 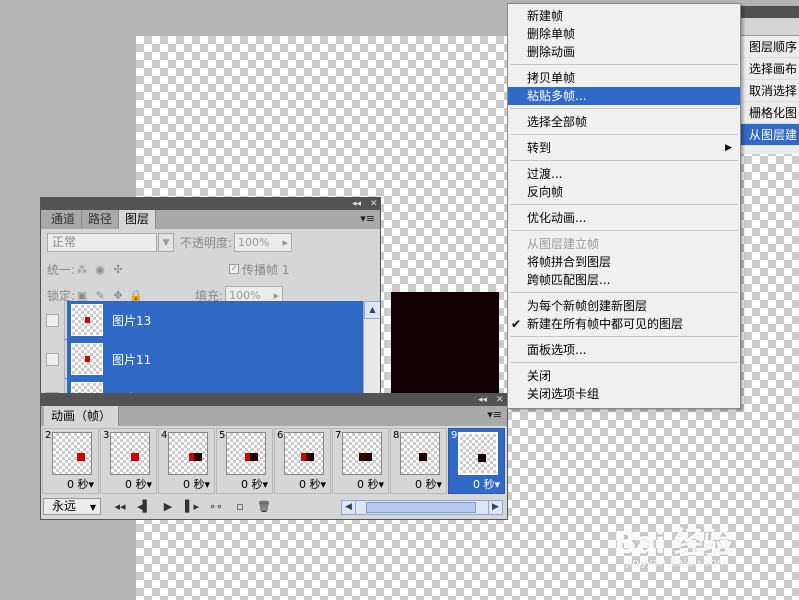 I want to click on frame-number: 5, so click(x=222, y=435).